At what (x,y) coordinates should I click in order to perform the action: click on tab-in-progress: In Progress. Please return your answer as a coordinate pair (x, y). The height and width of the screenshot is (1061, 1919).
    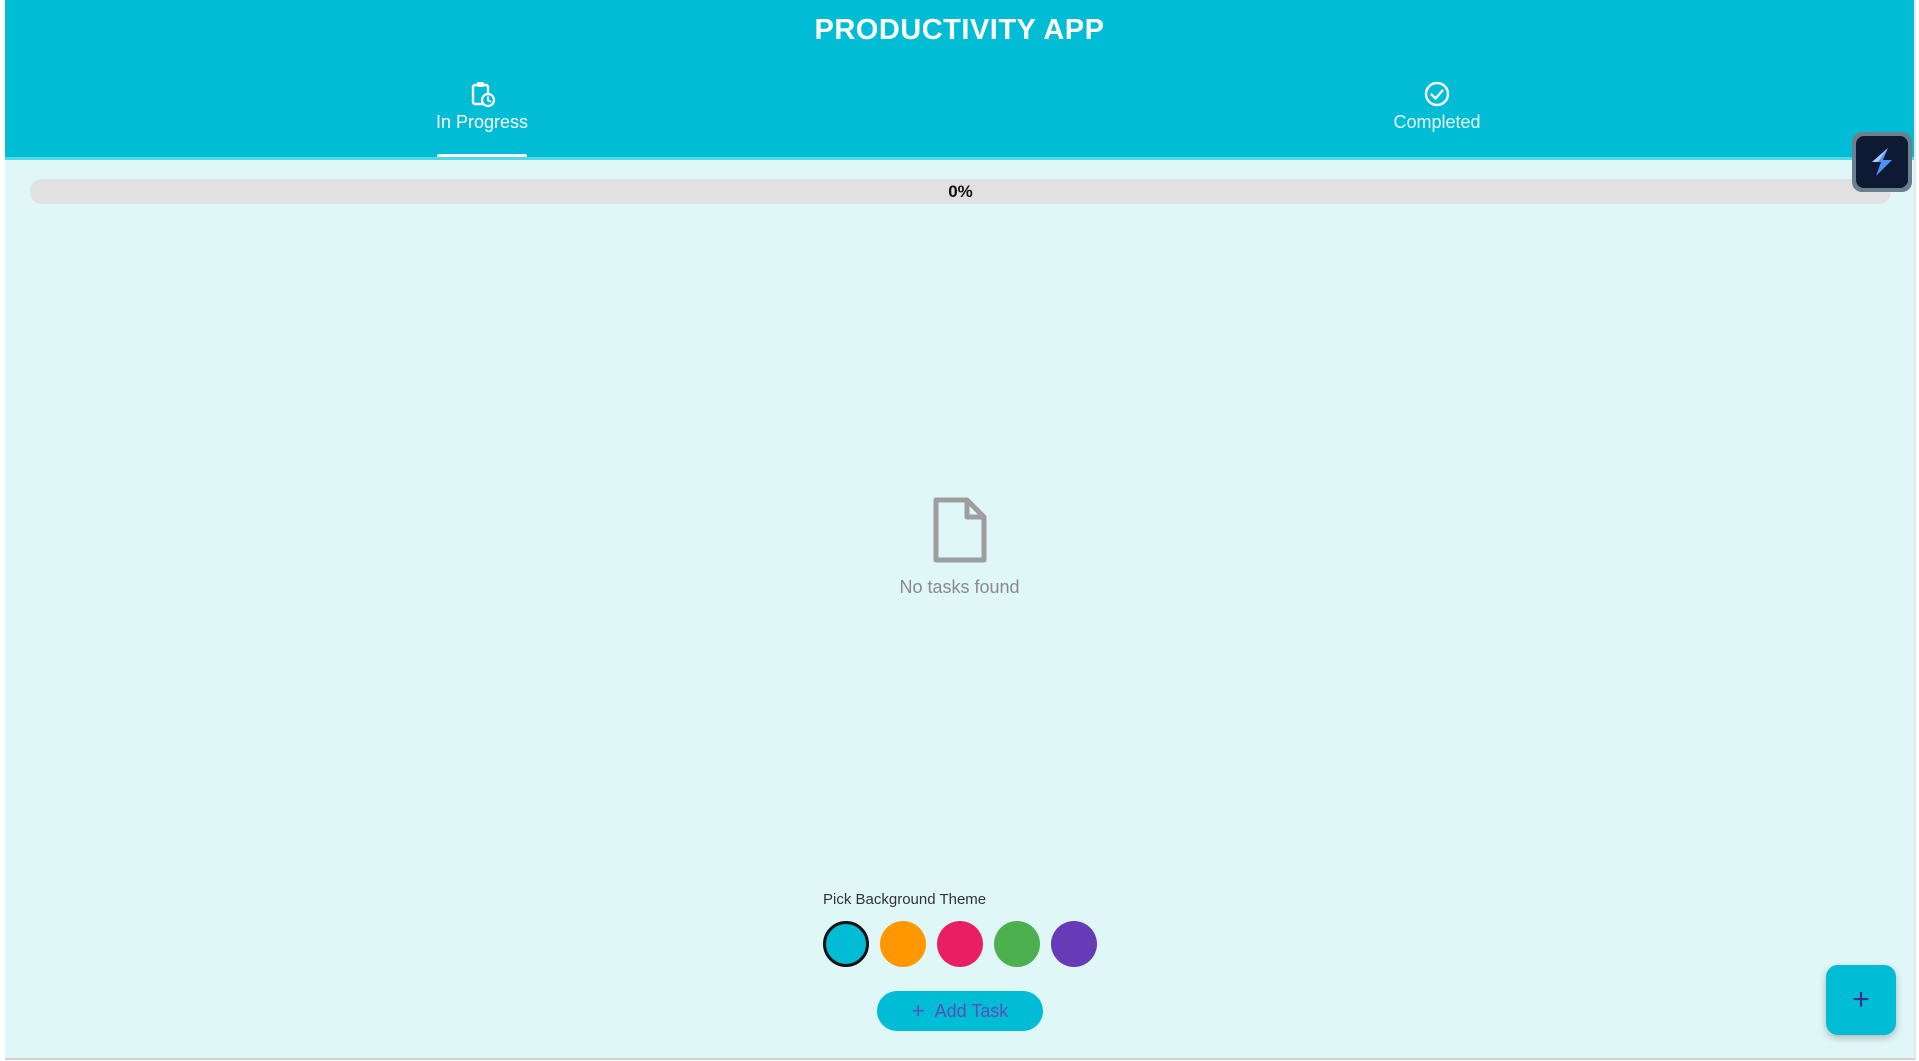
    Looking at the image, I should click on (482, 106).